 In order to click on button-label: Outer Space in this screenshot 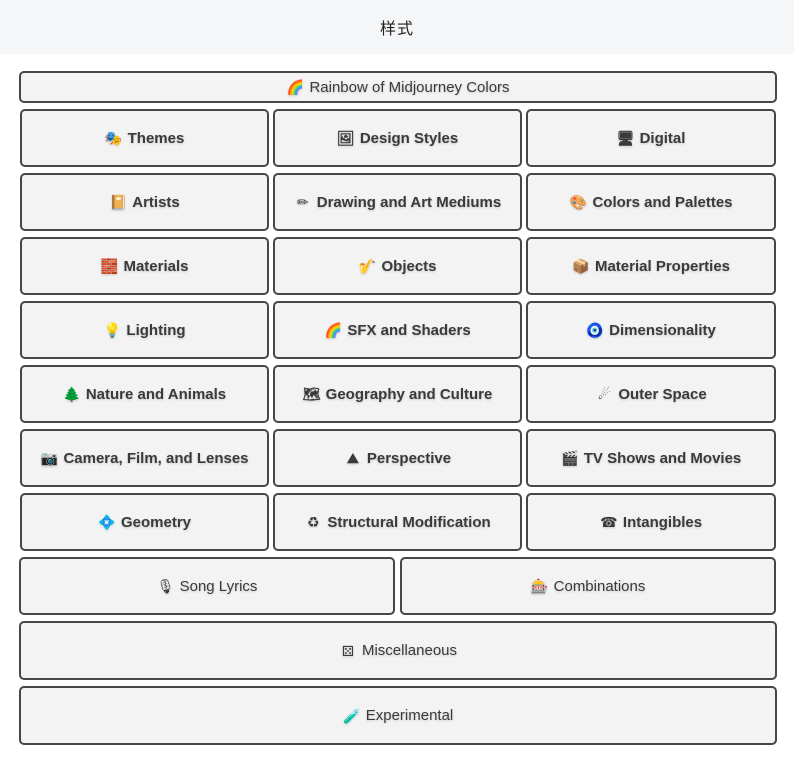, I will do `click(662, 394)`.